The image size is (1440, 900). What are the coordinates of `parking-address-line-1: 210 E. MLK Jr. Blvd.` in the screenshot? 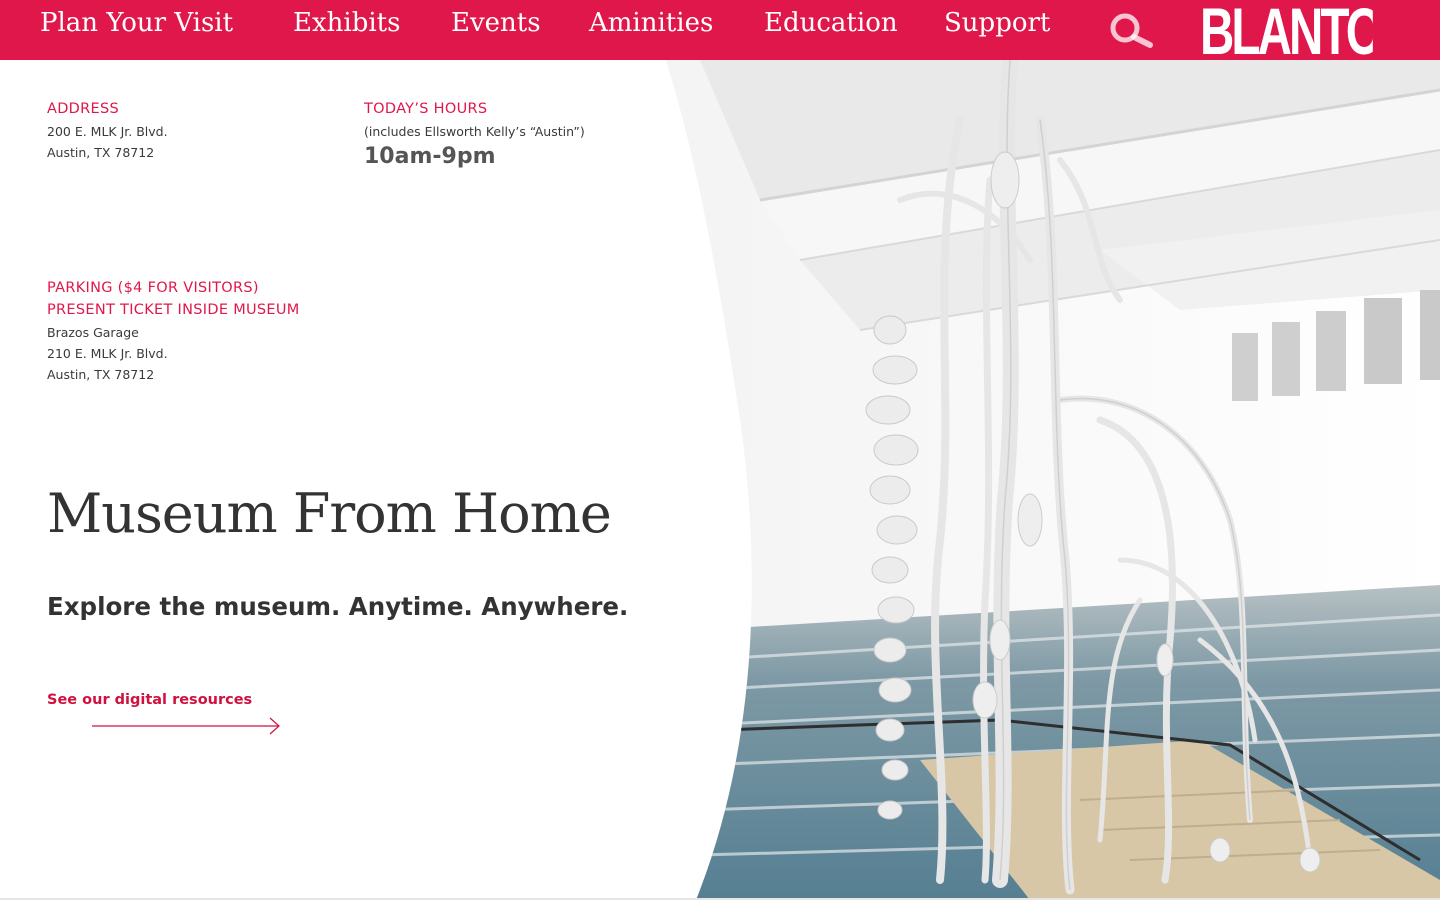 It's located at (107, 353).